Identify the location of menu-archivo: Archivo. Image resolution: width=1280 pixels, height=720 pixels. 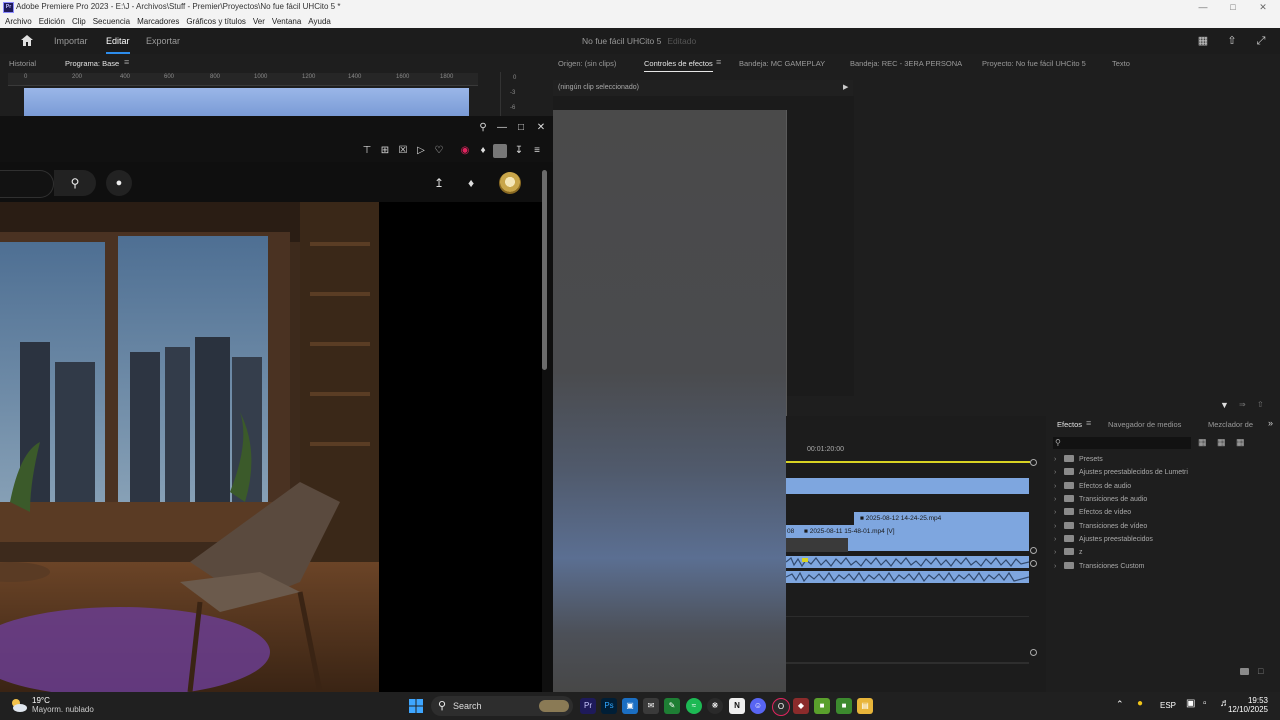
(18, 21).